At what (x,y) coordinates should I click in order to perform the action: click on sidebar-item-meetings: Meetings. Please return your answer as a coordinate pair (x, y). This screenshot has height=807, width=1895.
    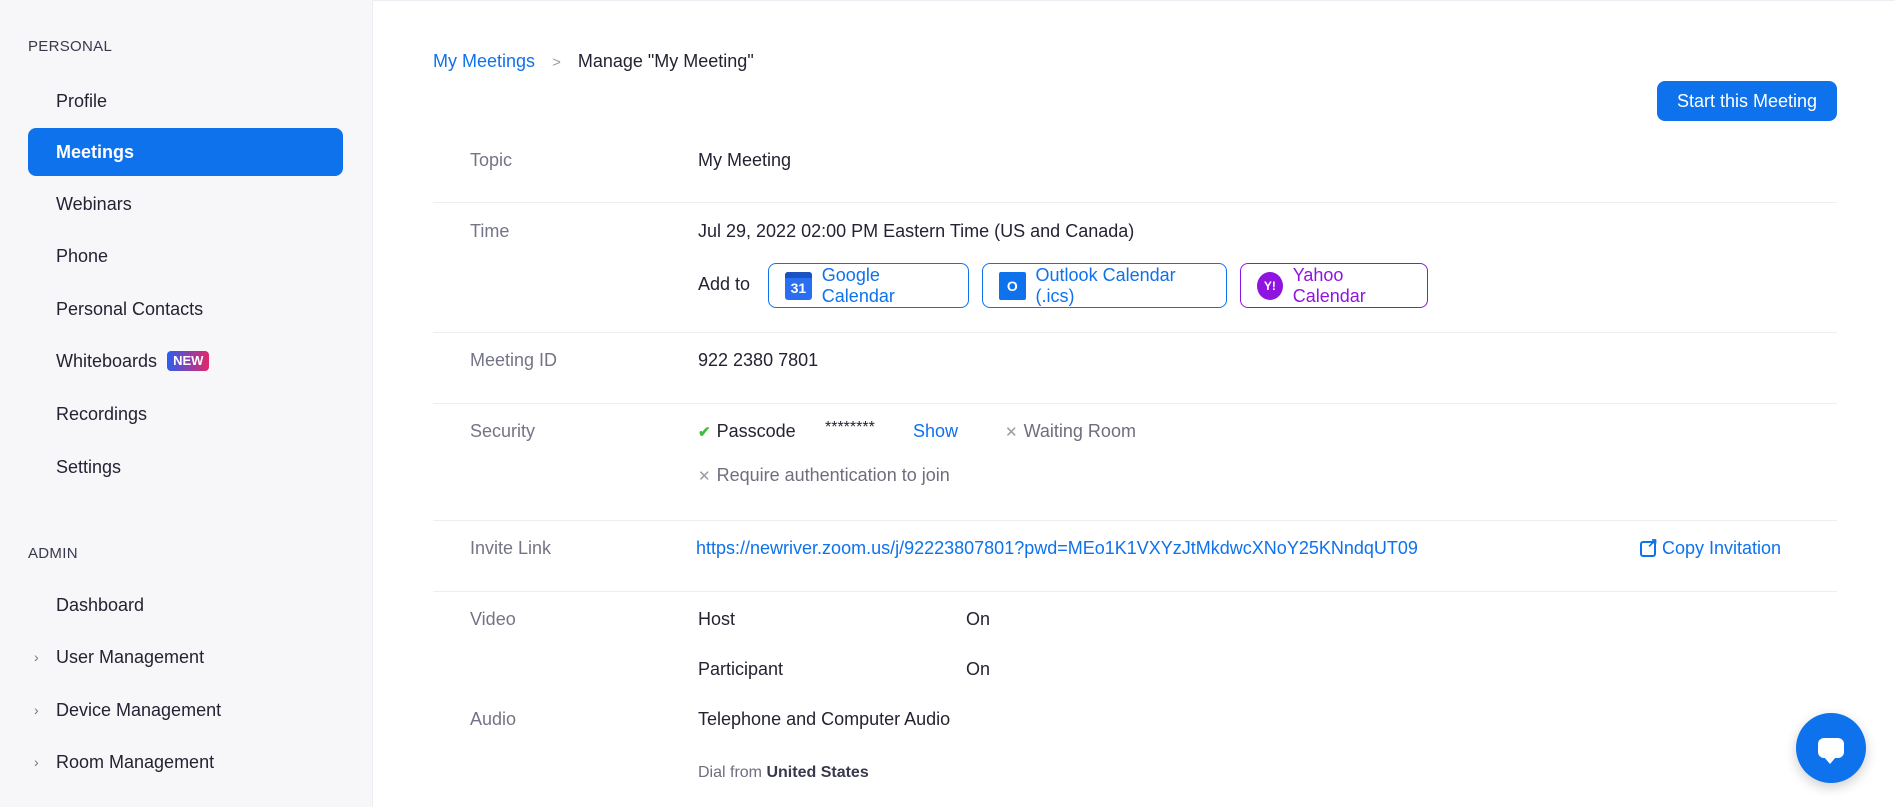
    Looking at the image, I should click on (185, 152).